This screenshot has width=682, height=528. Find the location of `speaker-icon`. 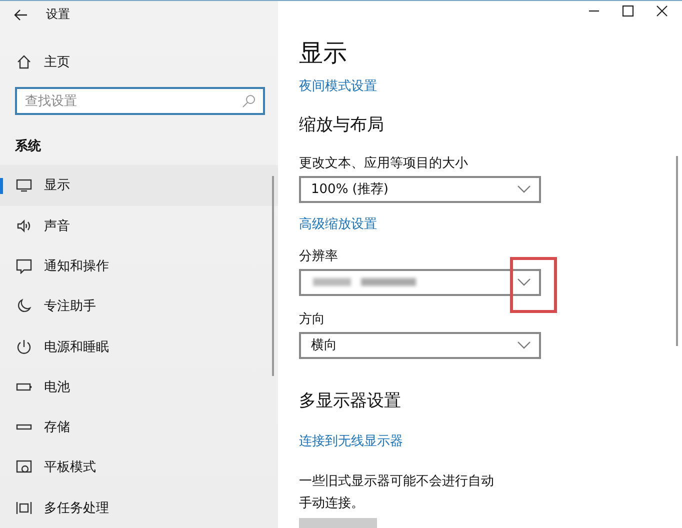

speaker-icon is located at coordinates (24, 226).